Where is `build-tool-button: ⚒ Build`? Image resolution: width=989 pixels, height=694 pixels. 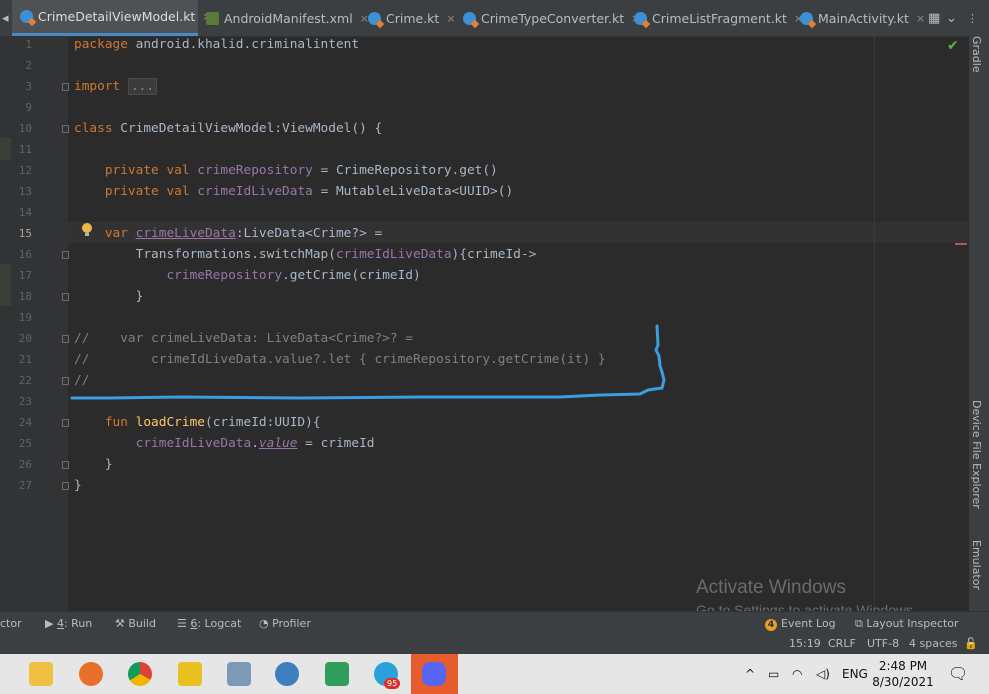
build-tool-button: ⚒ Build is located at coordinates (135, 623).